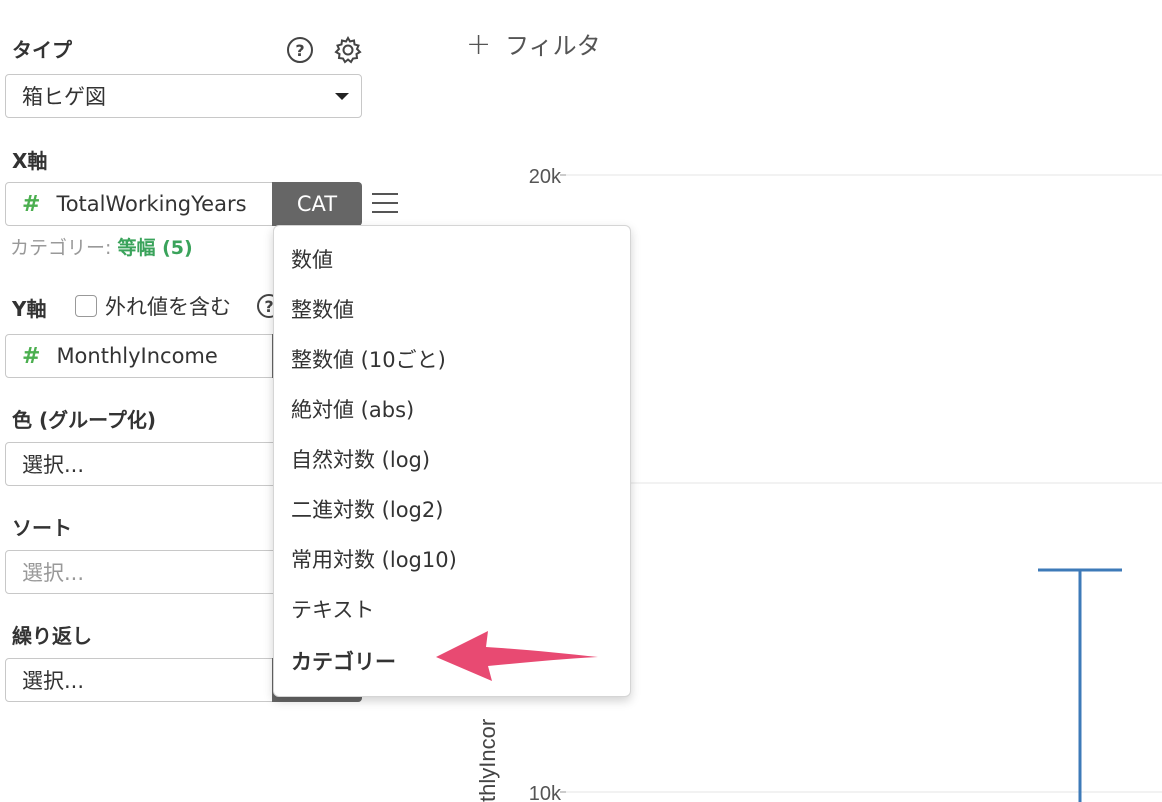 Image resolution: width=1162 pixels, height=802 pixels. What do you see at coordinates (545, 177) in the screenshot?
I see `y-tick-label: 20k` at bounding box center [545, 177].